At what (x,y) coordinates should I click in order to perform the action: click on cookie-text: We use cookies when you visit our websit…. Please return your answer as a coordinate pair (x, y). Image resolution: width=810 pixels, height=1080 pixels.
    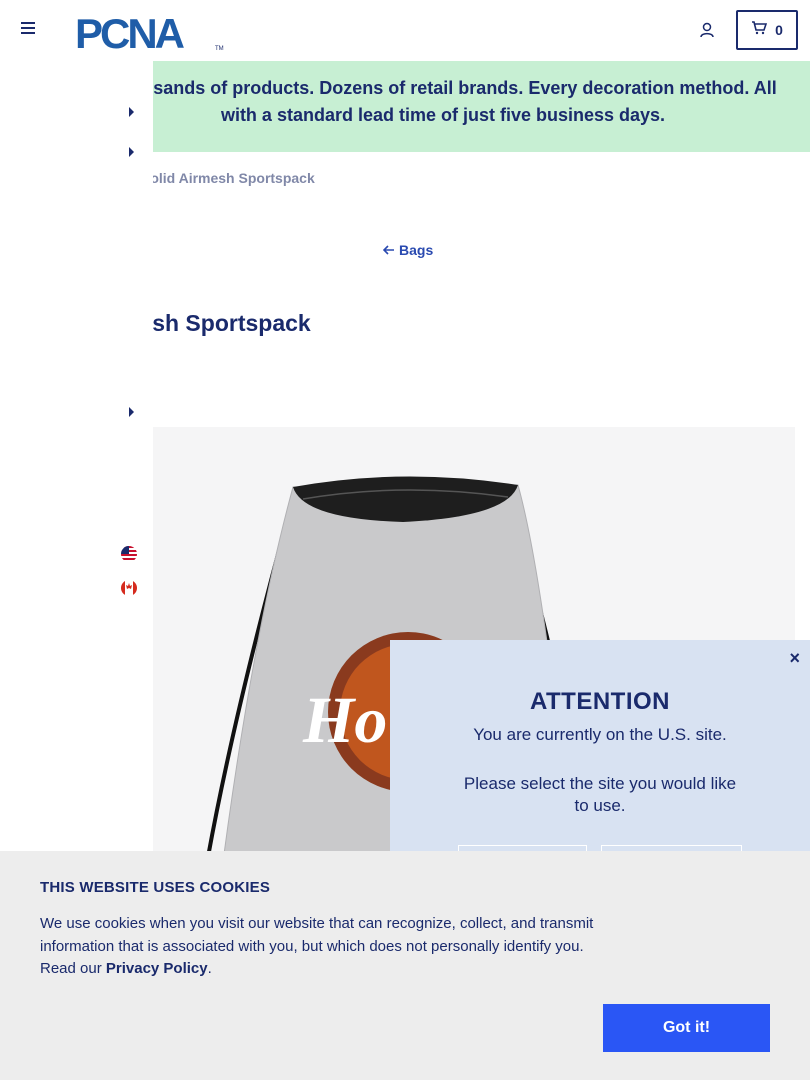
    Looking at the image, I should click on (320, 947).